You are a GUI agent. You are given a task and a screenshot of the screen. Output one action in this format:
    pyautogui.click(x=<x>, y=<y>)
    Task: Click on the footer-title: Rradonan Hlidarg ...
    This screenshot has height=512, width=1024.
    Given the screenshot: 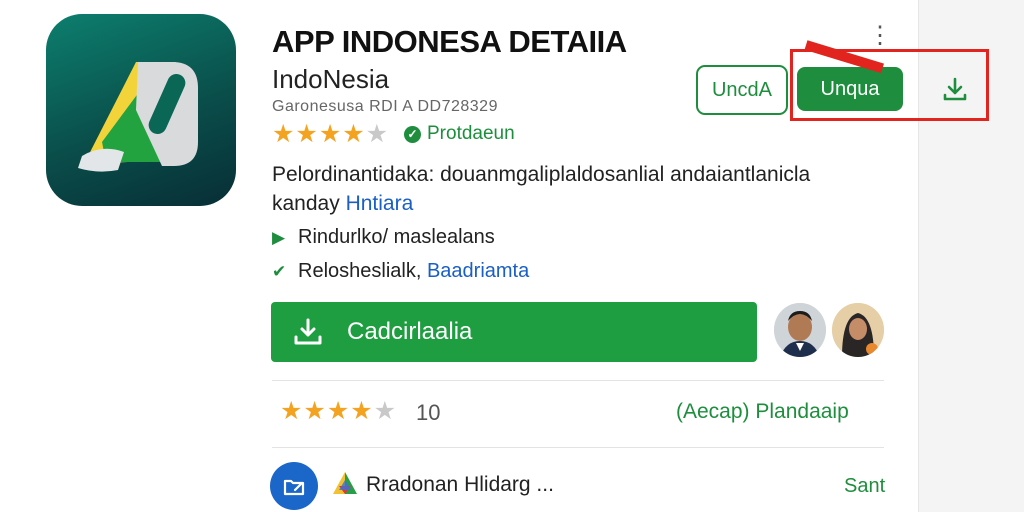 What is the action you would take?
    pyautogui.click(x=460, y=485)
    